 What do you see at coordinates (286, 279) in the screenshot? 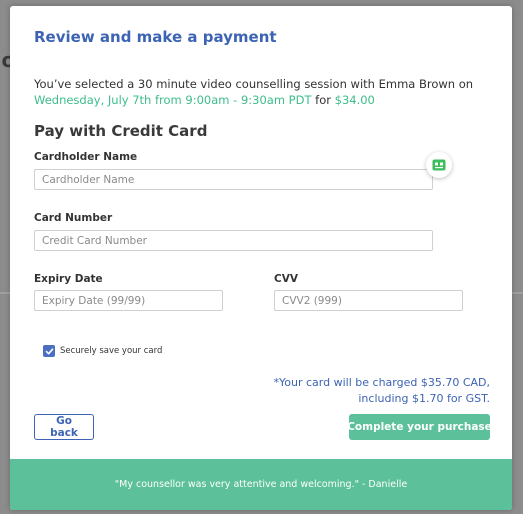
I see `cvv-label: CVV` at bounding box center [286, 279].